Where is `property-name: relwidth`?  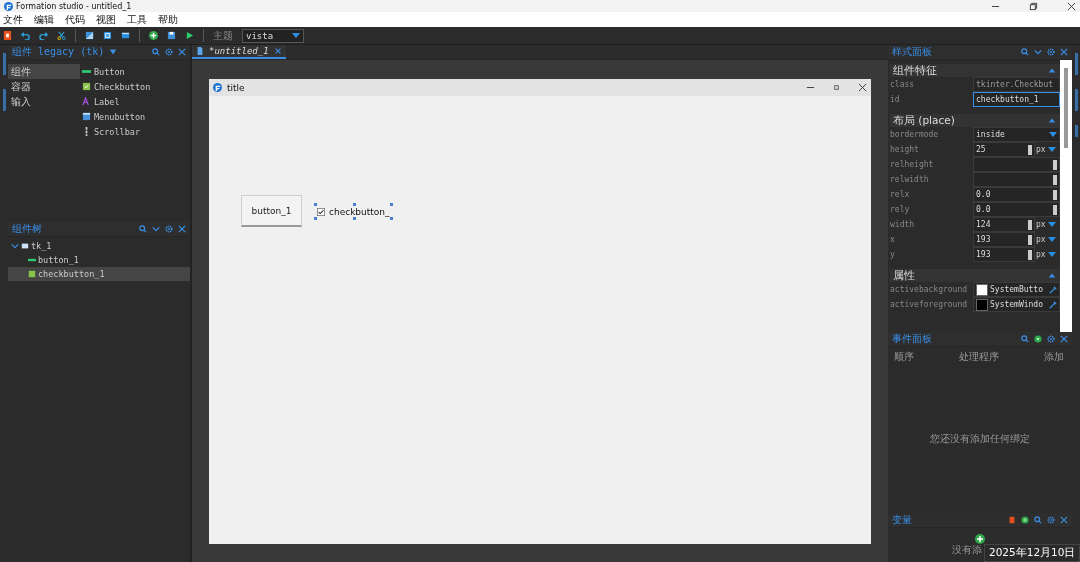
property-name: relwidth is located at coordinates (910, 179).